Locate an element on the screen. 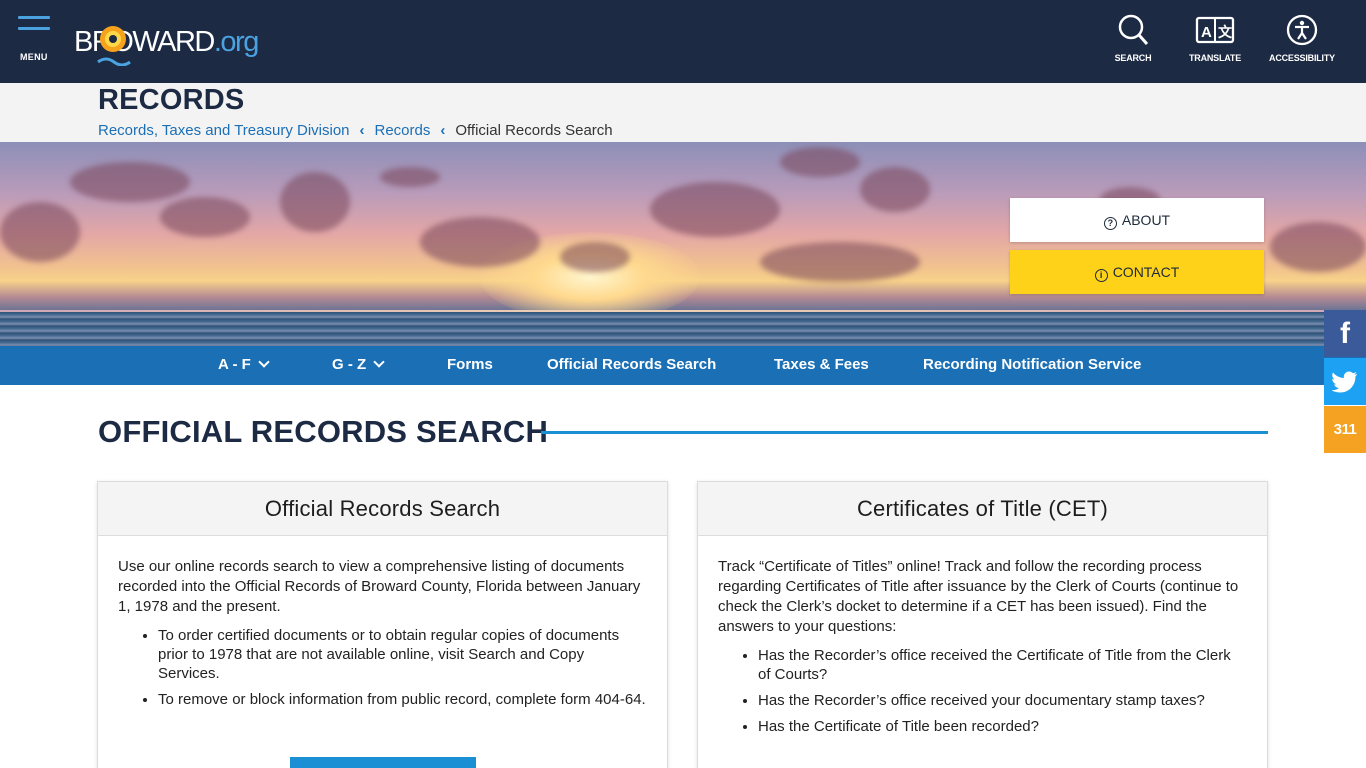 The image size is (1366, 768). translate-icon: A 文 is located at coordinates (1215, 30).